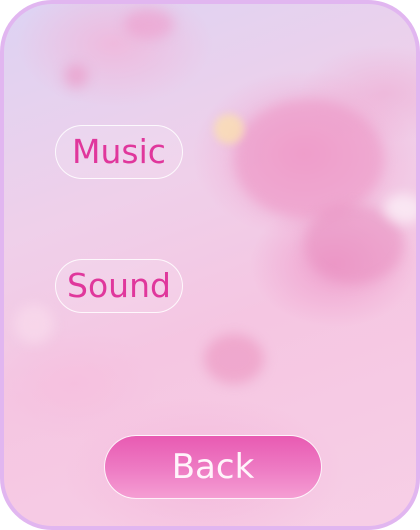 Image resolution: width=420 pixels, height=530 pixels. I want to click on back-button: Back, so click(213, 467).